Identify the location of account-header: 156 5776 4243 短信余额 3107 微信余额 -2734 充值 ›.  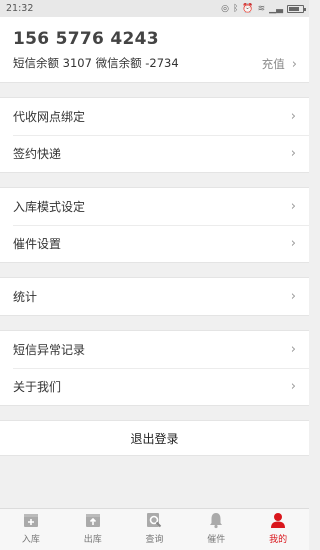
(154, 50).